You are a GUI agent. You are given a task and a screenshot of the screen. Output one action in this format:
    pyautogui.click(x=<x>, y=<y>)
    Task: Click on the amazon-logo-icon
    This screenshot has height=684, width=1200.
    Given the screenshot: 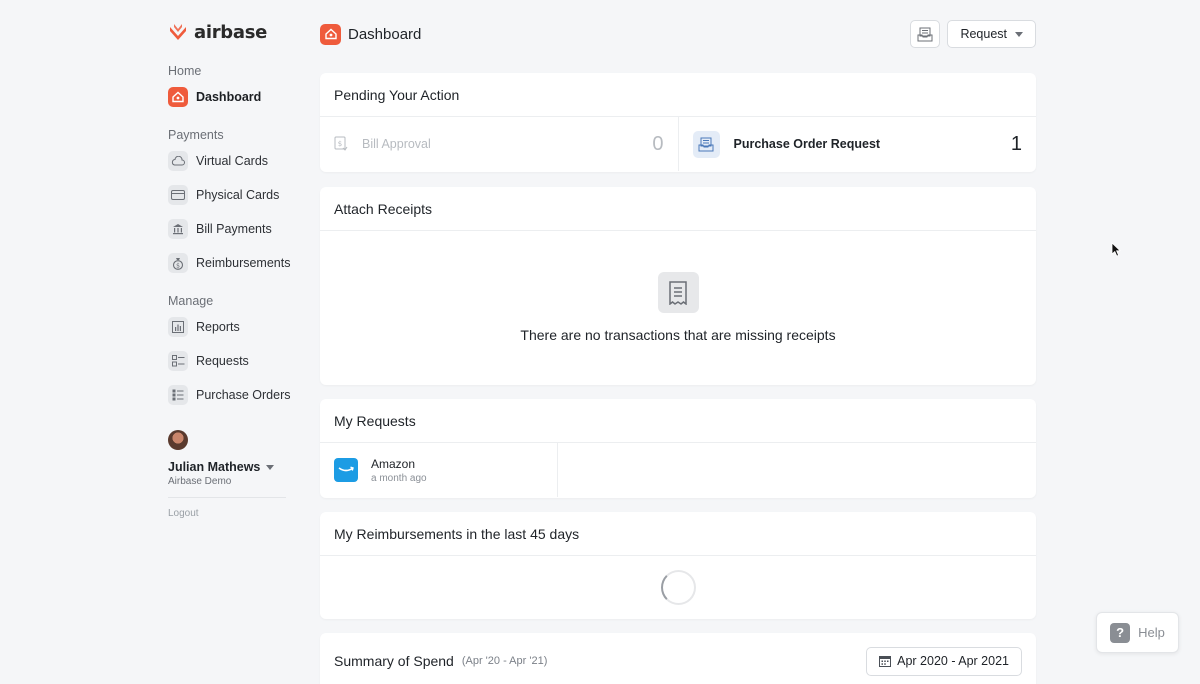 What is the action you would take?
    pyautogui.click(x=346, y=470)
    